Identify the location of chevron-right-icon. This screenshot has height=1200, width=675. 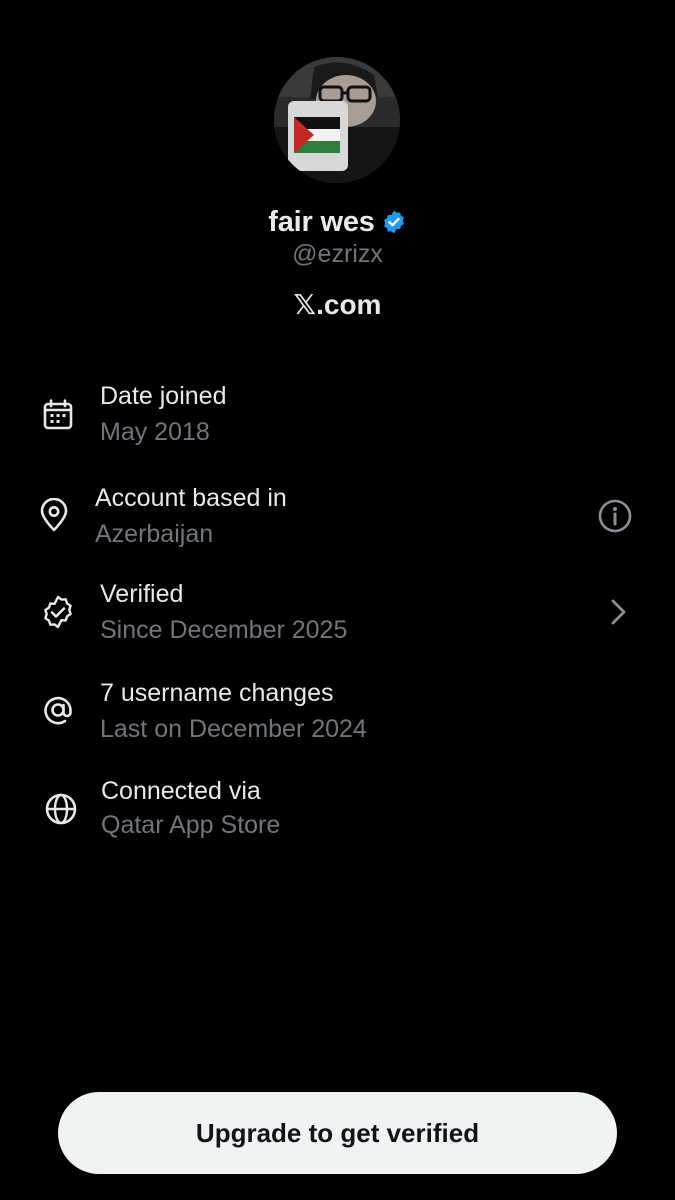
(618, 612).